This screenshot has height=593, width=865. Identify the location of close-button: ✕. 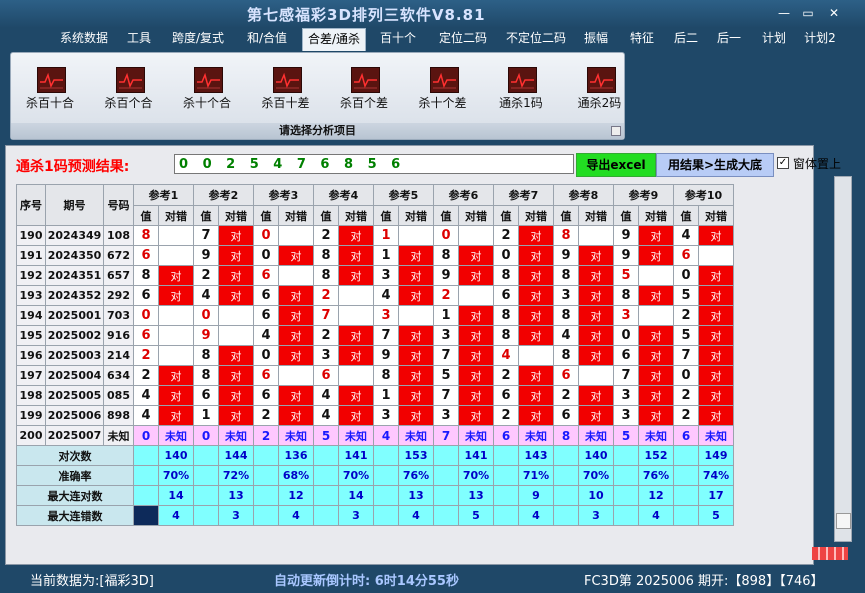
(834, 13).